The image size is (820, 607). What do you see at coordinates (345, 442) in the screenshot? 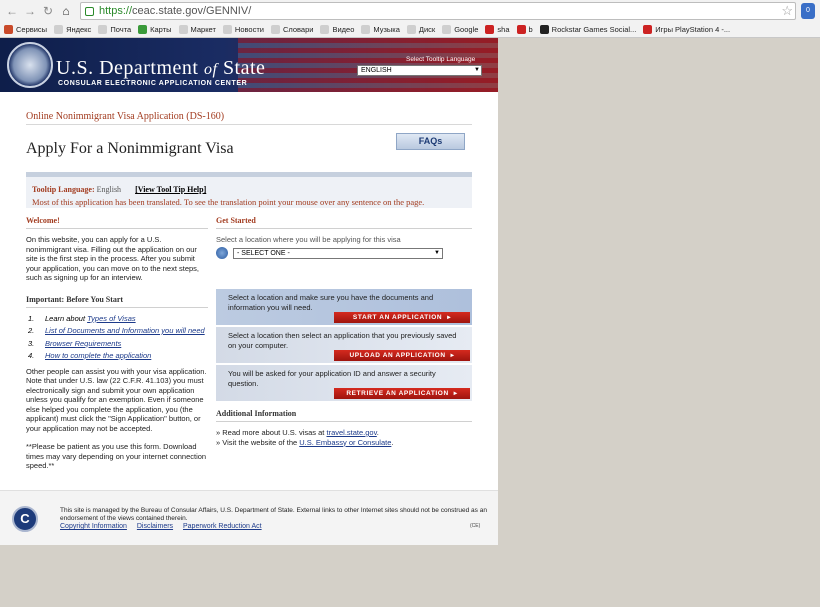
I see `embassy-link: U.S. Embassy or Consulate` at bounding box center [345, 442].